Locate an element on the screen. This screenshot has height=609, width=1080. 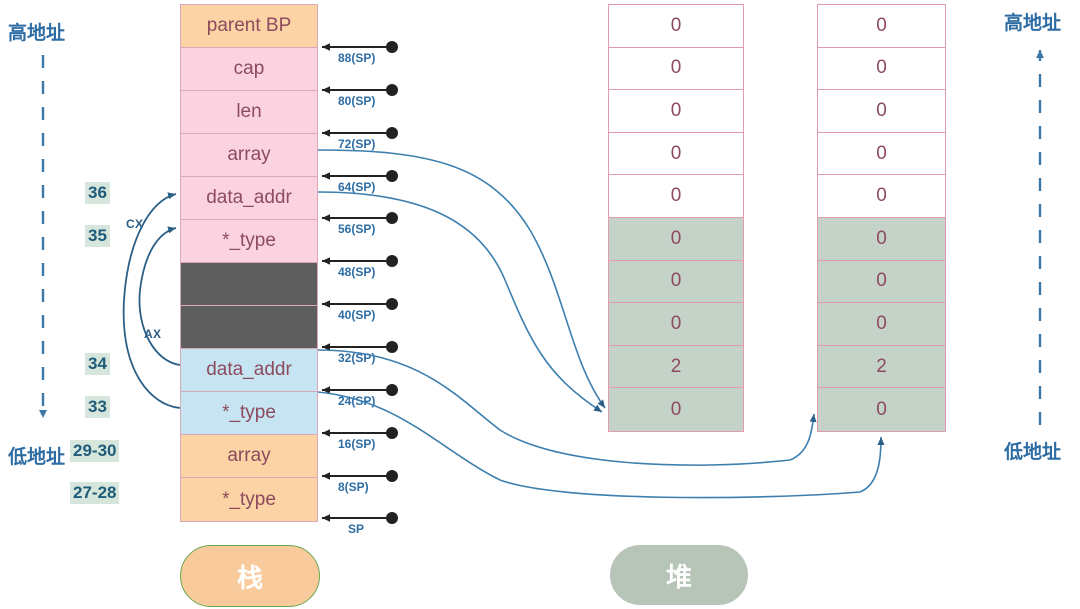
sp-offset-label: 80(SP) is located at coordinates (357, 101).